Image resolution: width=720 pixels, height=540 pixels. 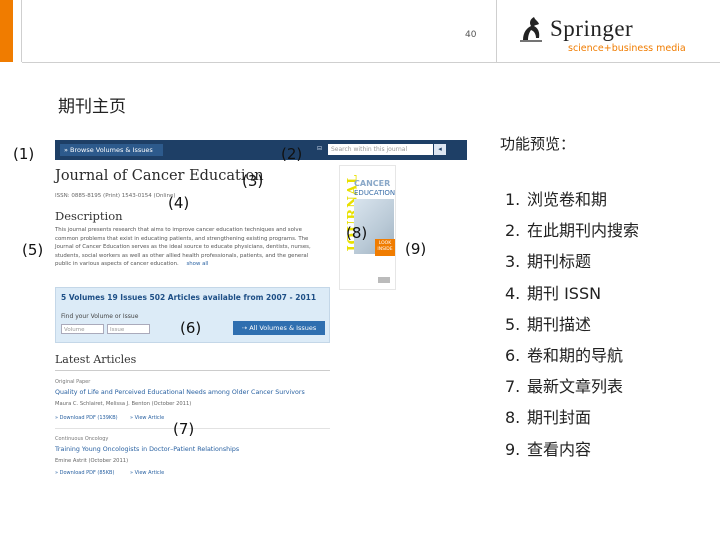 I want to click on feature-item: 1. 浏览卷和期, so click(x=556, y=199).